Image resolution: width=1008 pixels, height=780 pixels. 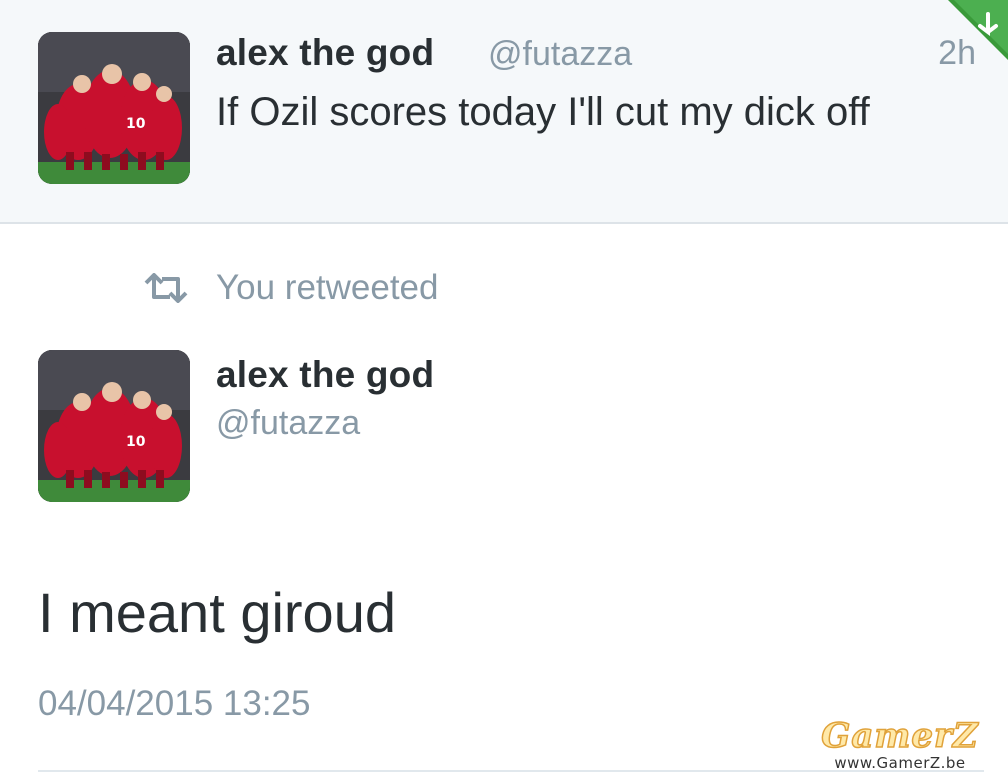 What do you see at coordinates (166, 288) in the screenshot?
I see `retweet-icon` at bounding box center [166, 288].